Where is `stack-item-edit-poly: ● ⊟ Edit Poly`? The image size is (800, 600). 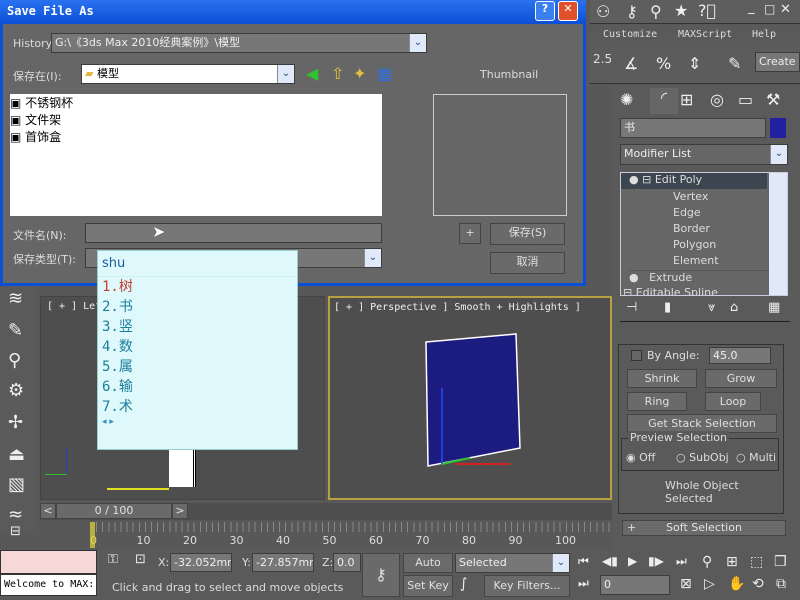
stack-item-edit-poly: ● ⊟ Edit Poly is located at coordinates (694, 181).